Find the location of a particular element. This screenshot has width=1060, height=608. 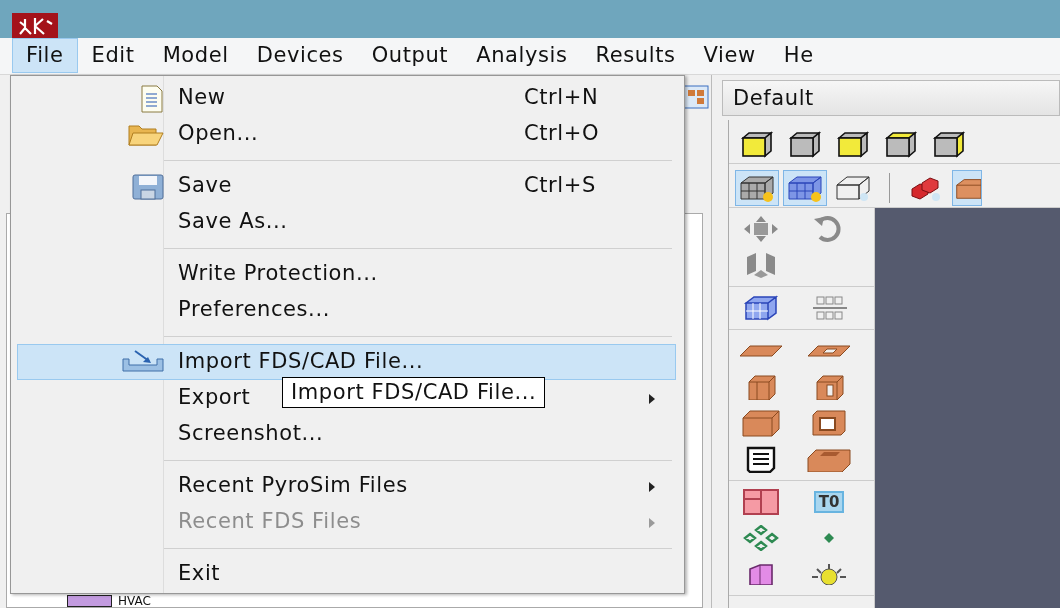

grid-lines-icon is located at coordinates (829, 308).